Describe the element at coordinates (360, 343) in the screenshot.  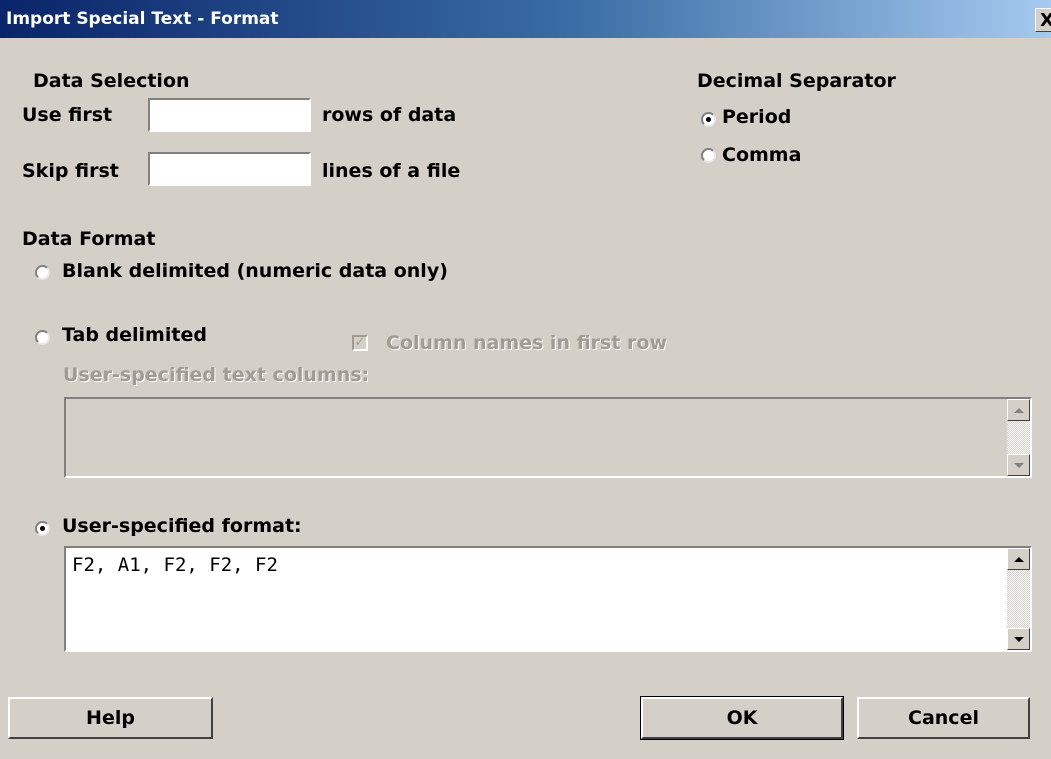
I see `column-names-checkbox: ✓` at that location.